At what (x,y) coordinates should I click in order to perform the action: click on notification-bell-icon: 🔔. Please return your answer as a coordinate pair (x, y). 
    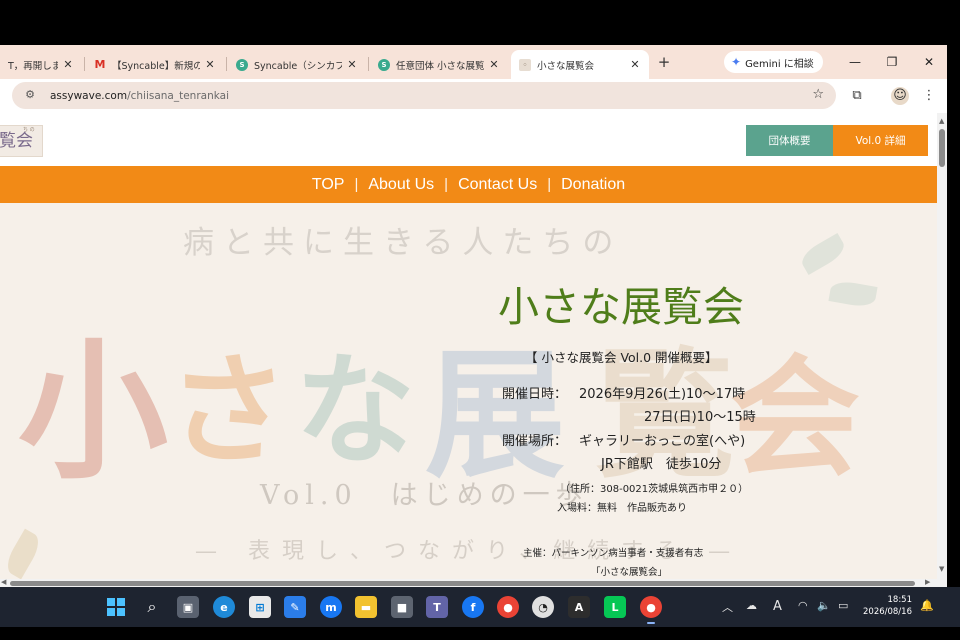
    Looking at the image, I should click on (927, 605).